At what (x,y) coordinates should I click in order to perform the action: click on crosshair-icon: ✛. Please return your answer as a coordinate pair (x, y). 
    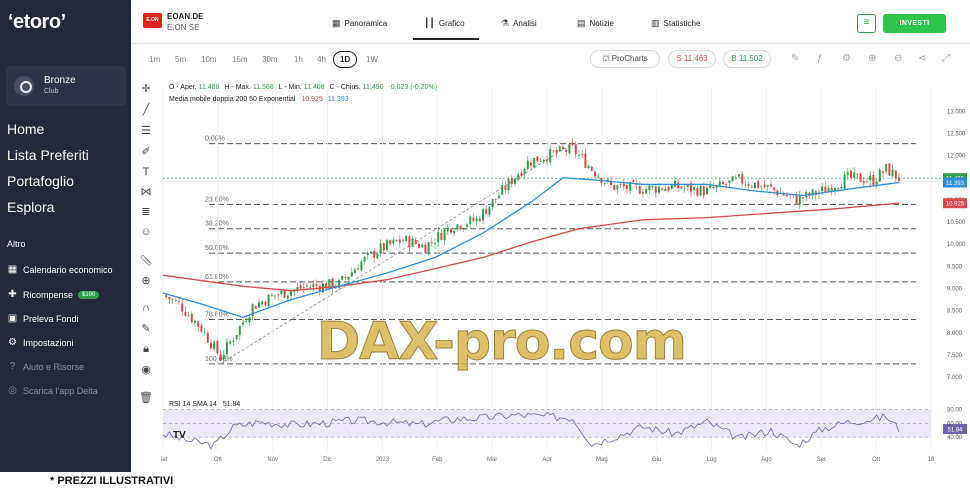
    Looking at the image, I should click on (146, 88).